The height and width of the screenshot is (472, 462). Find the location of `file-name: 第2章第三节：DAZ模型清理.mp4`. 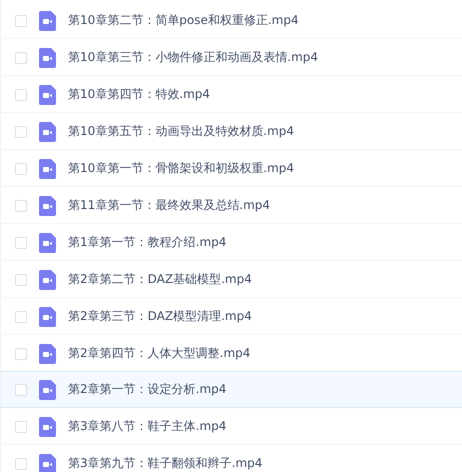

file-name: 第2章第三节：DAZ模型清理.mp4 is located at coordinates (160, 316).